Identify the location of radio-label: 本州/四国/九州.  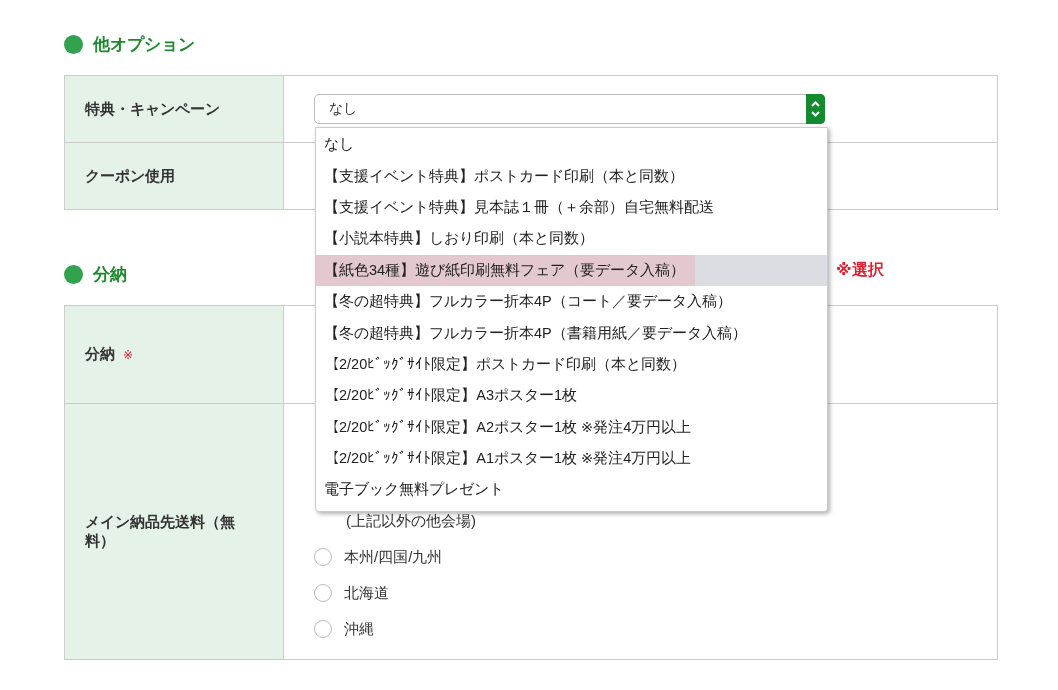
(393, 557).